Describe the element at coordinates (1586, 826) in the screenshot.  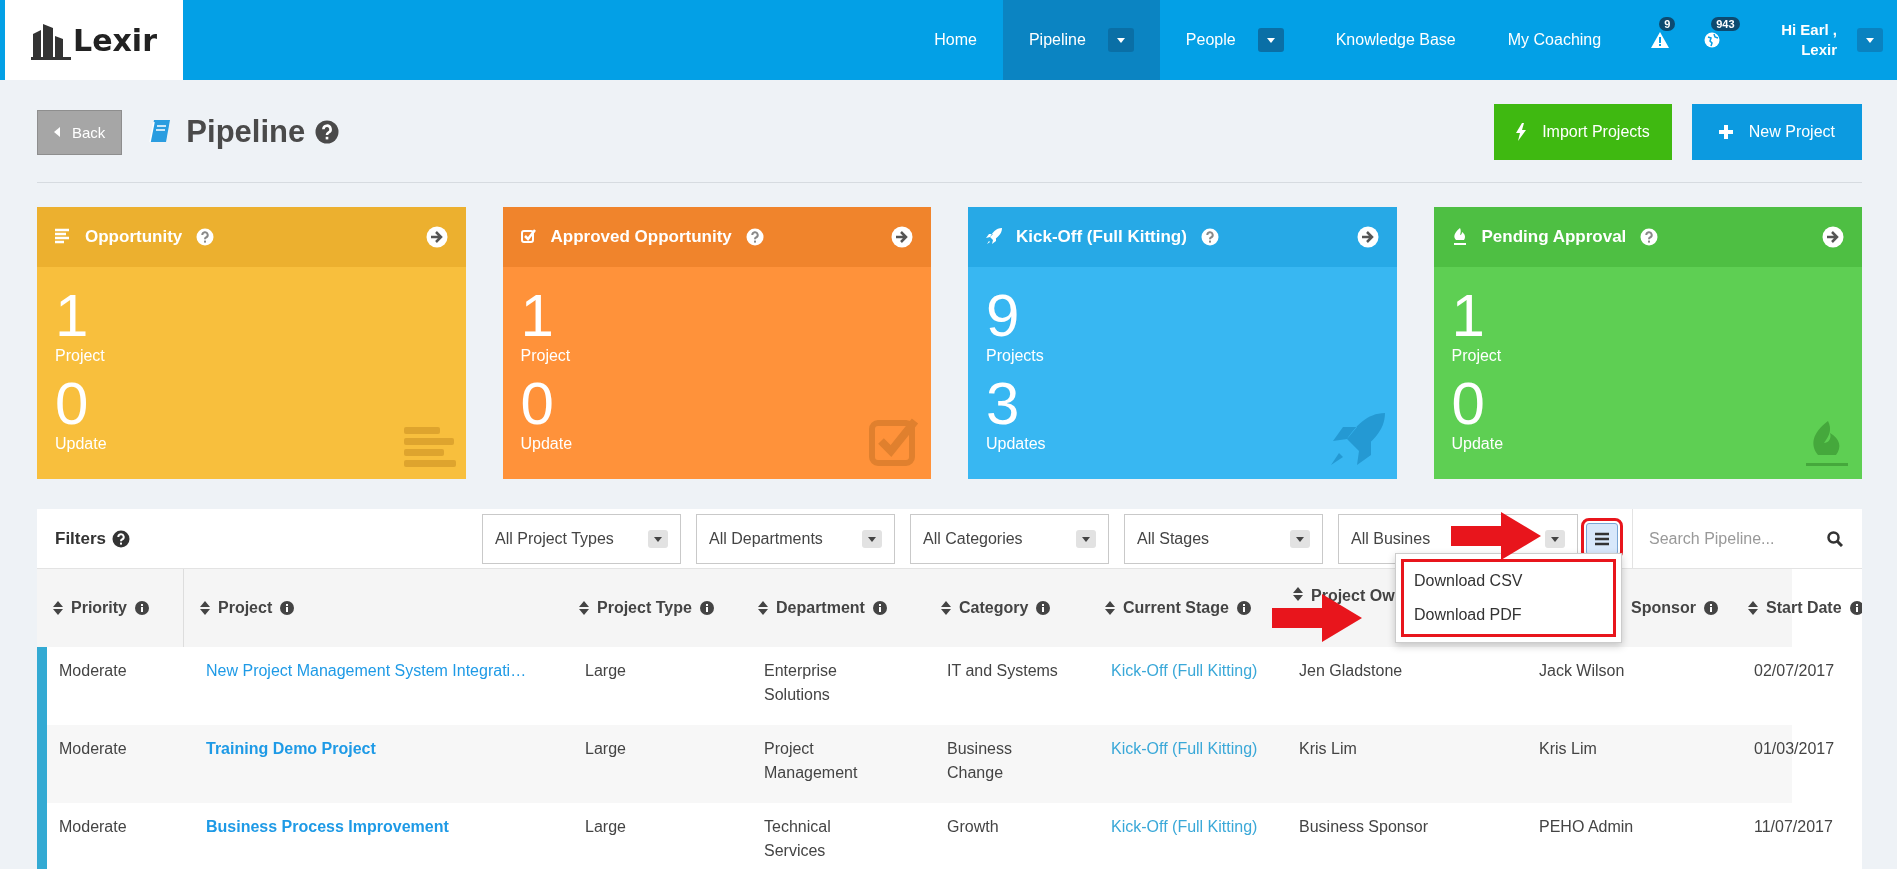
I see `table-cell: PEHO Admin` at that location.